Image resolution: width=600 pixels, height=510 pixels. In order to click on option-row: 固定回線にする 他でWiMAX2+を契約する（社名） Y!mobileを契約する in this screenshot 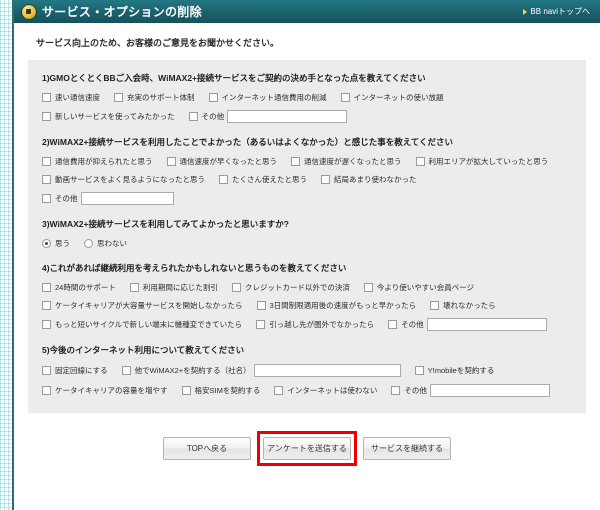, I will do `click(307, 370)`.